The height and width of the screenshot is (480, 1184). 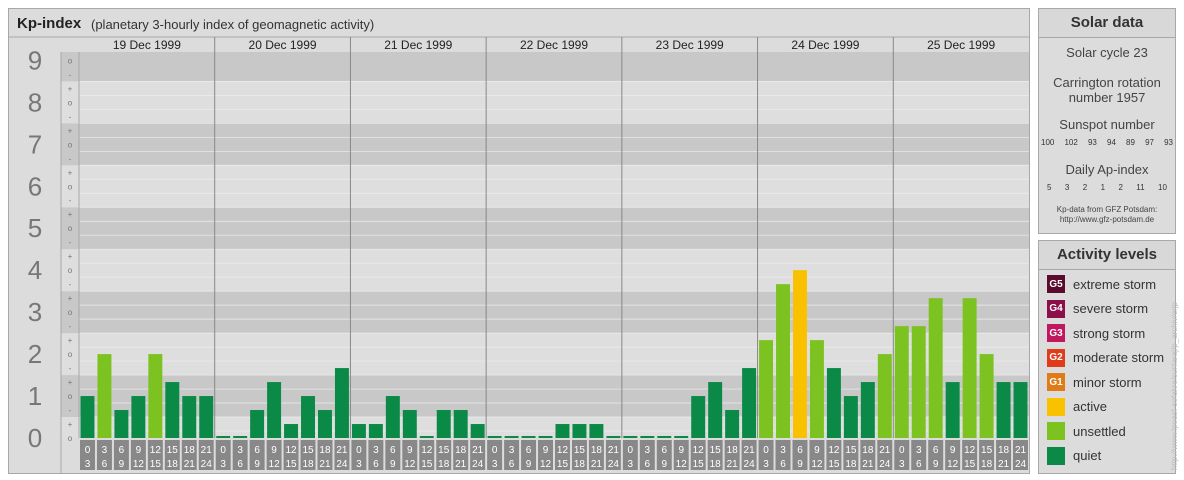 I want to click on day-label: 20 Dec 1999, so click(x=283, y=45).